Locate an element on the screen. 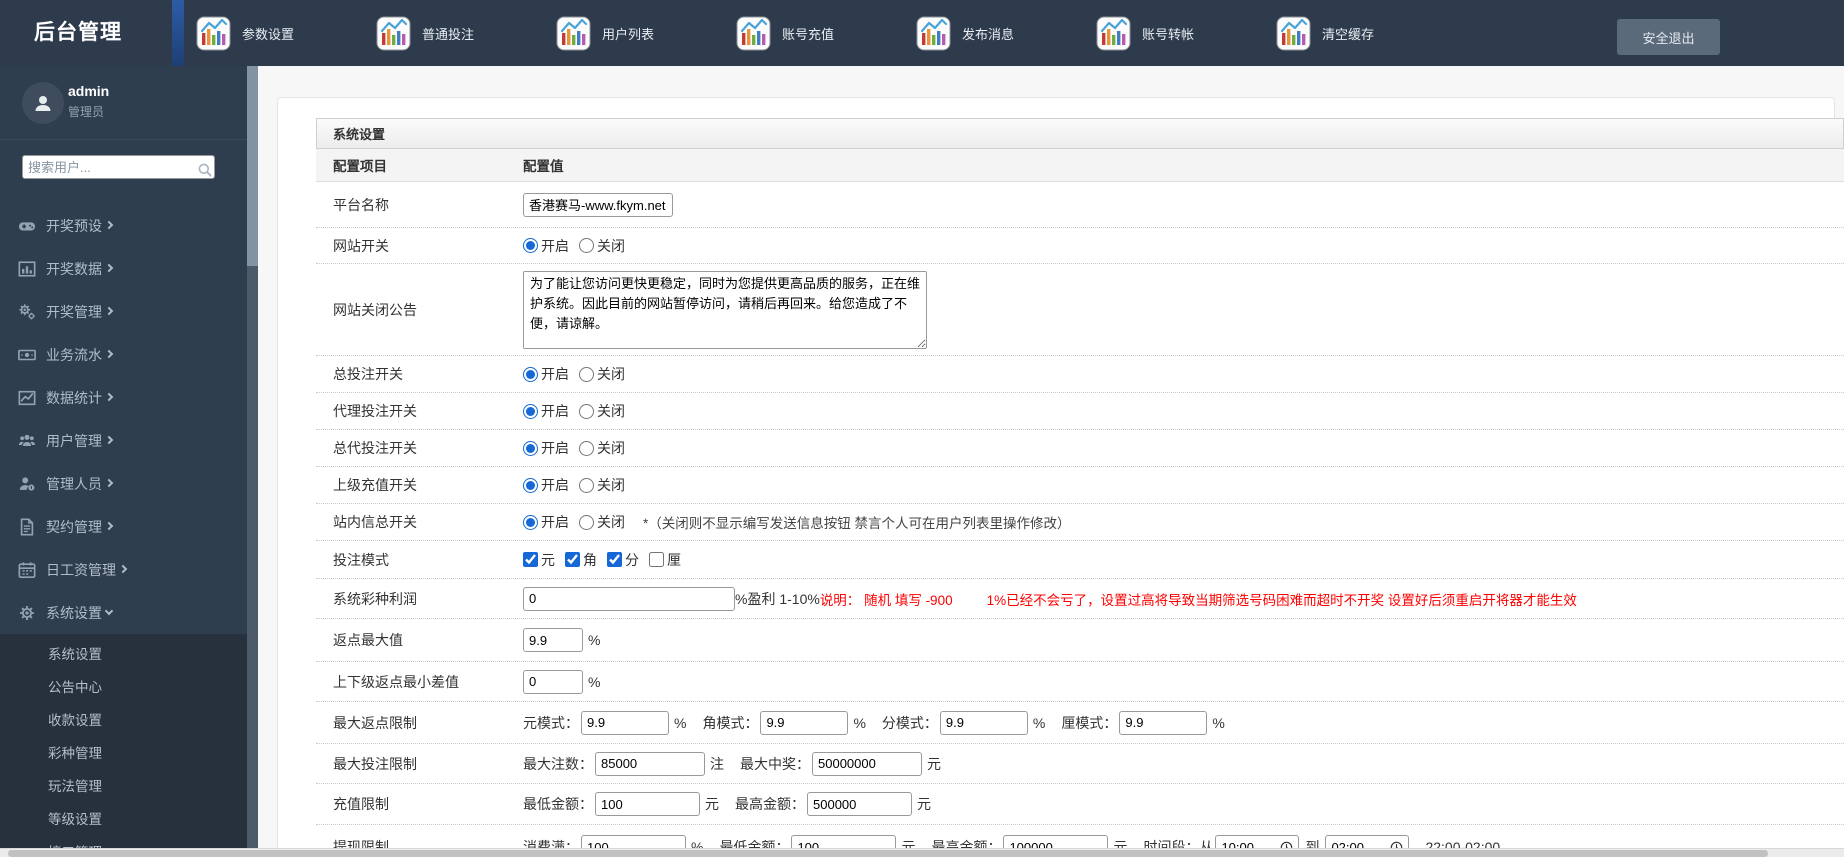  sidebar-subitem-1: 系统设置 is located at coordinates (123, 654).